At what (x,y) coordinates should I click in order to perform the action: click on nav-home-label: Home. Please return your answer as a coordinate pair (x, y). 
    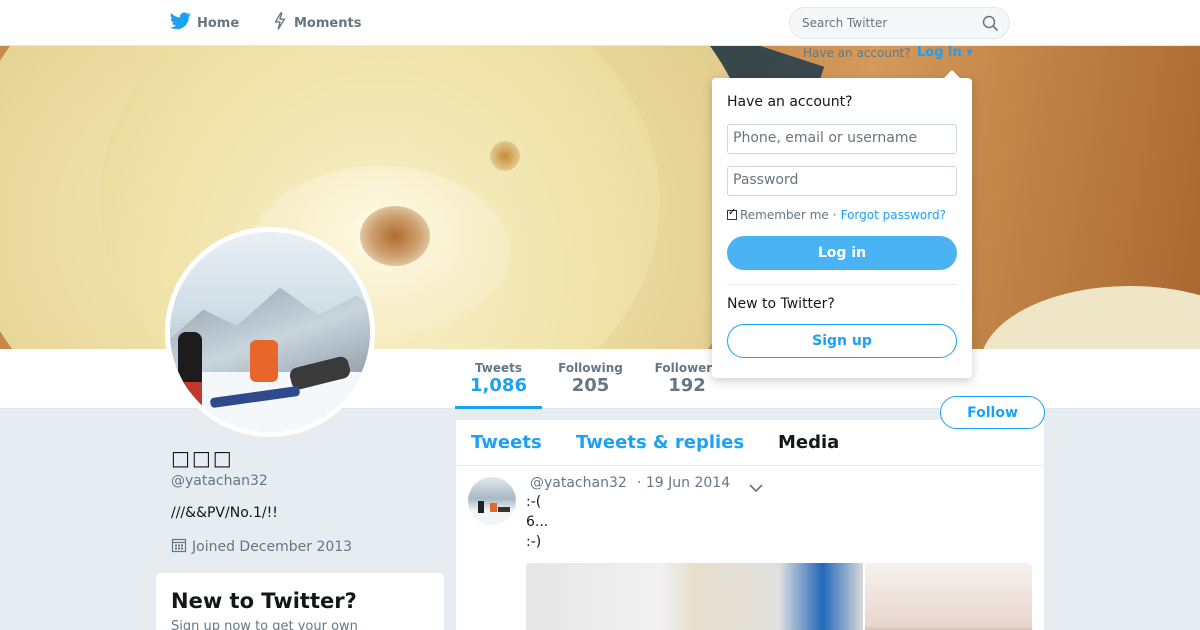
    Looking at the image, I should click on (218, 23).